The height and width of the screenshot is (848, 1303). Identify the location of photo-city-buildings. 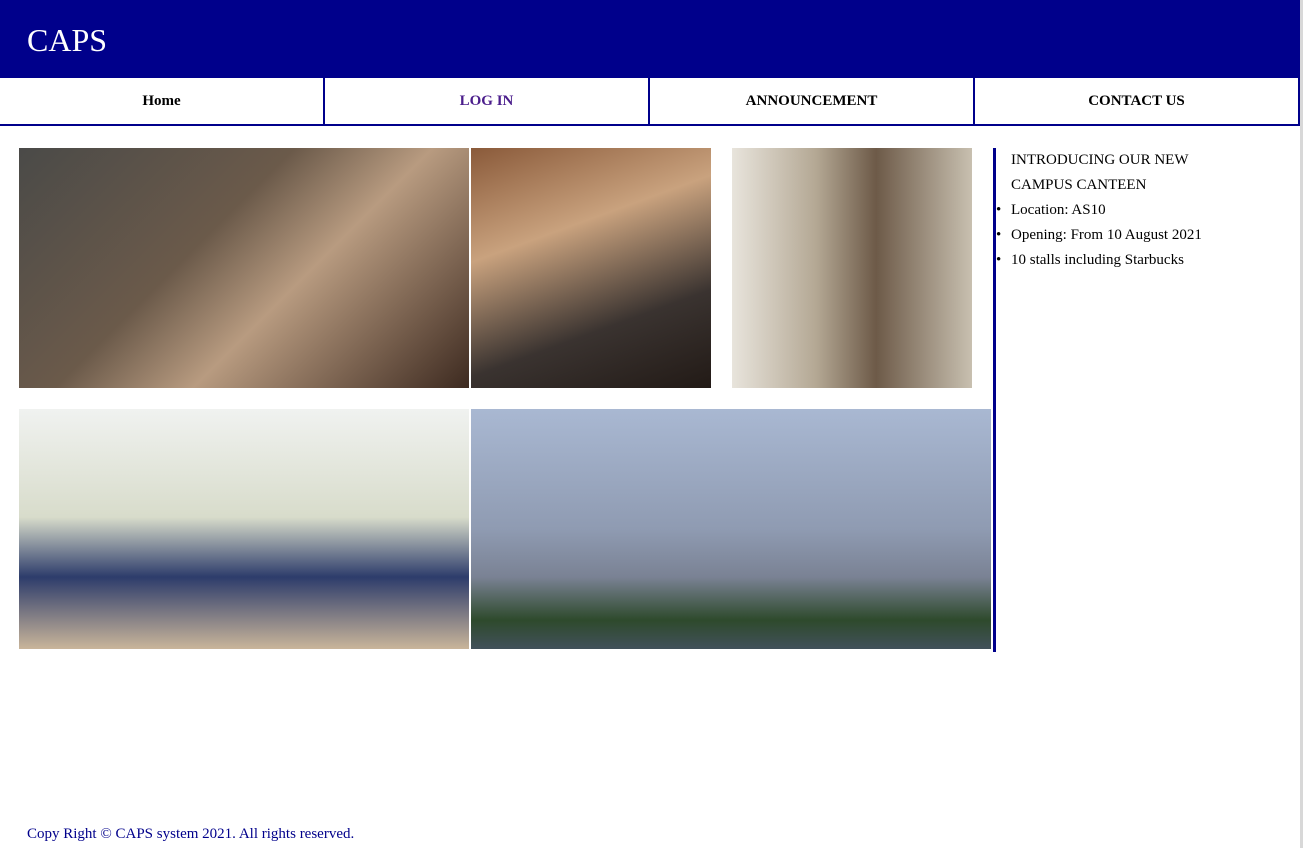
(731, 529).